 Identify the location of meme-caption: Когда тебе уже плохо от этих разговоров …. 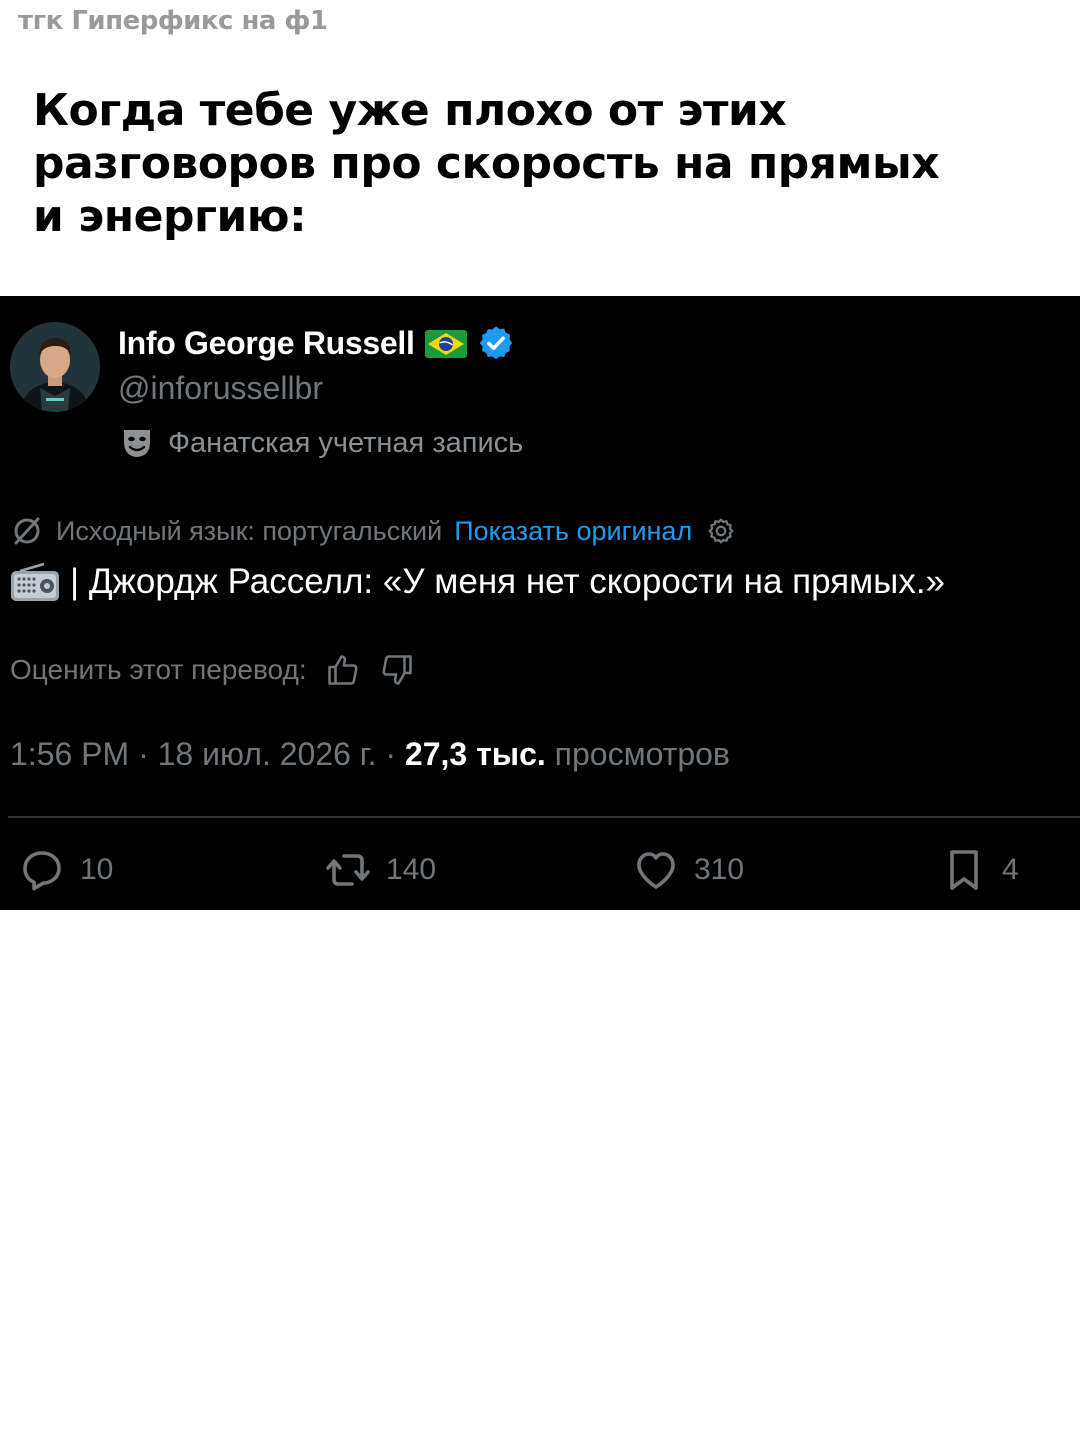
(548, 163).